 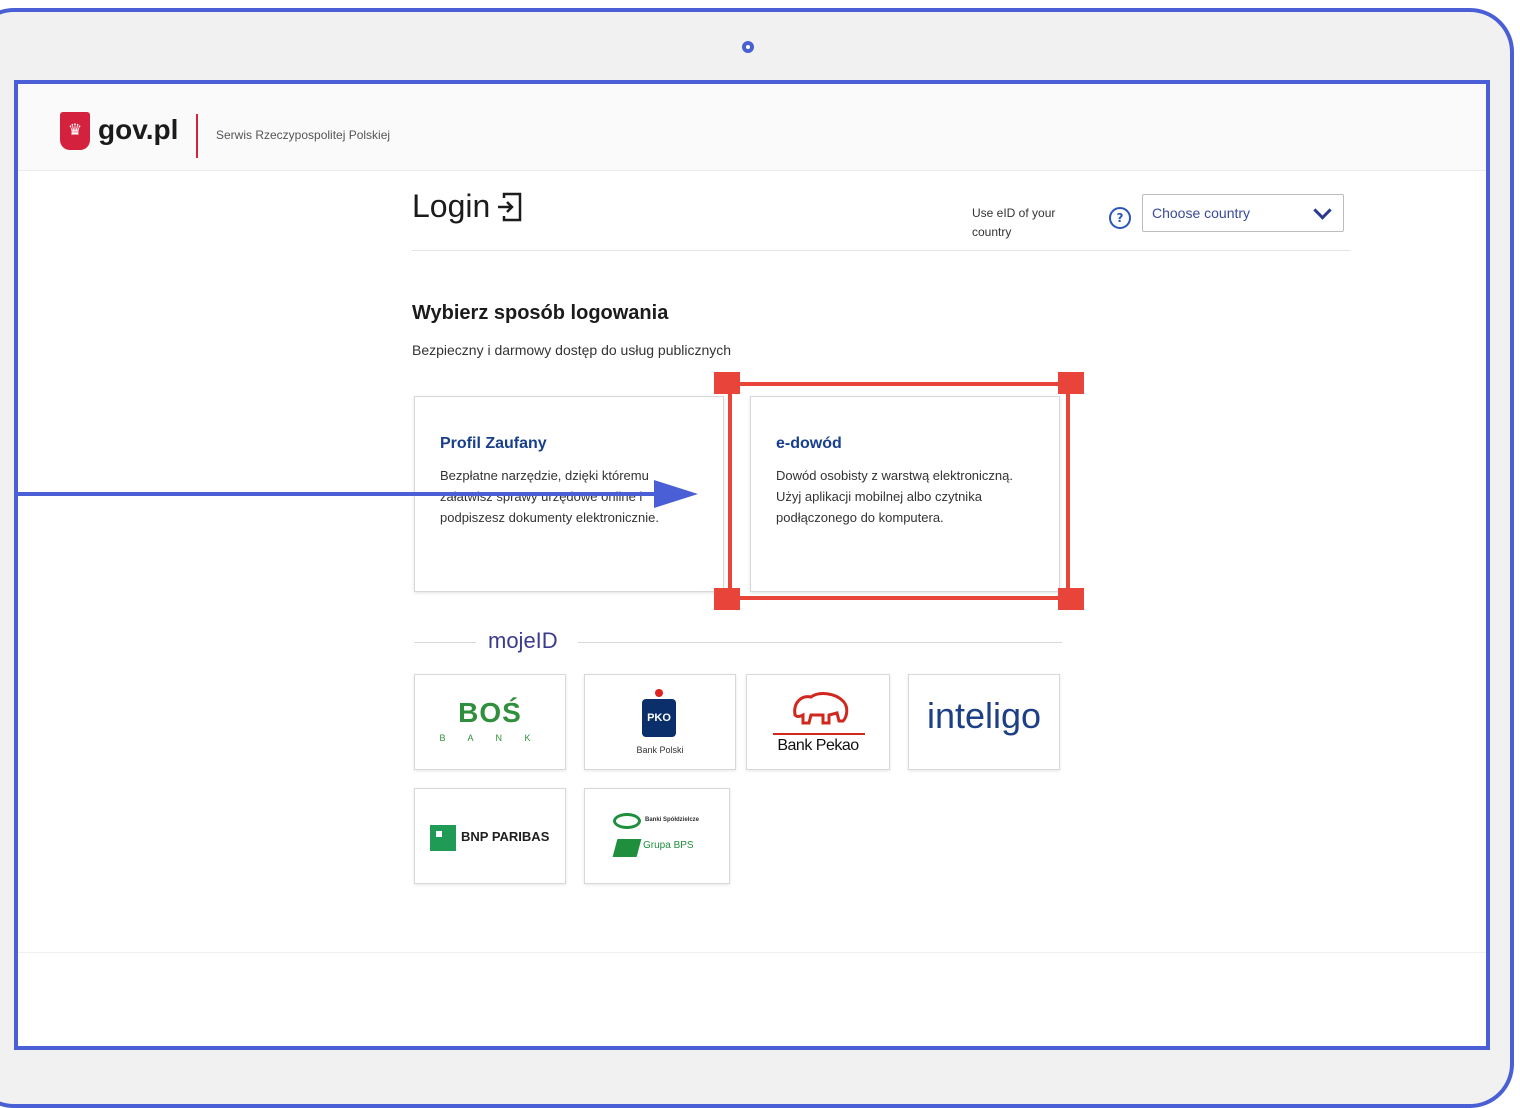 What do you see at coordinates (197, 136) in the screenshot?
I see `brand-separator` at bounding box center [197, 136].